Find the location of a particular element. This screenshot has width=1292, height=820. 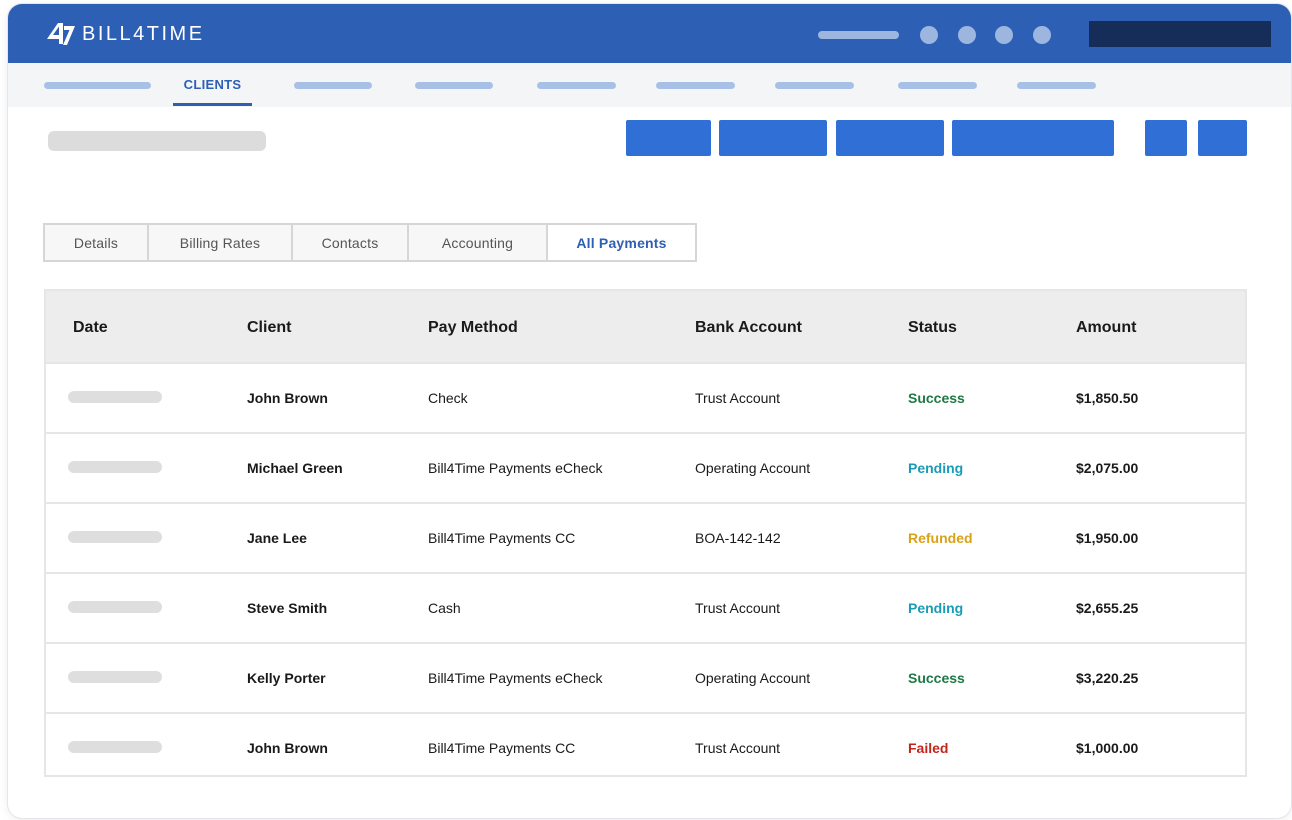

column-header-amount: Amount is located at coordinates (1106, 327).